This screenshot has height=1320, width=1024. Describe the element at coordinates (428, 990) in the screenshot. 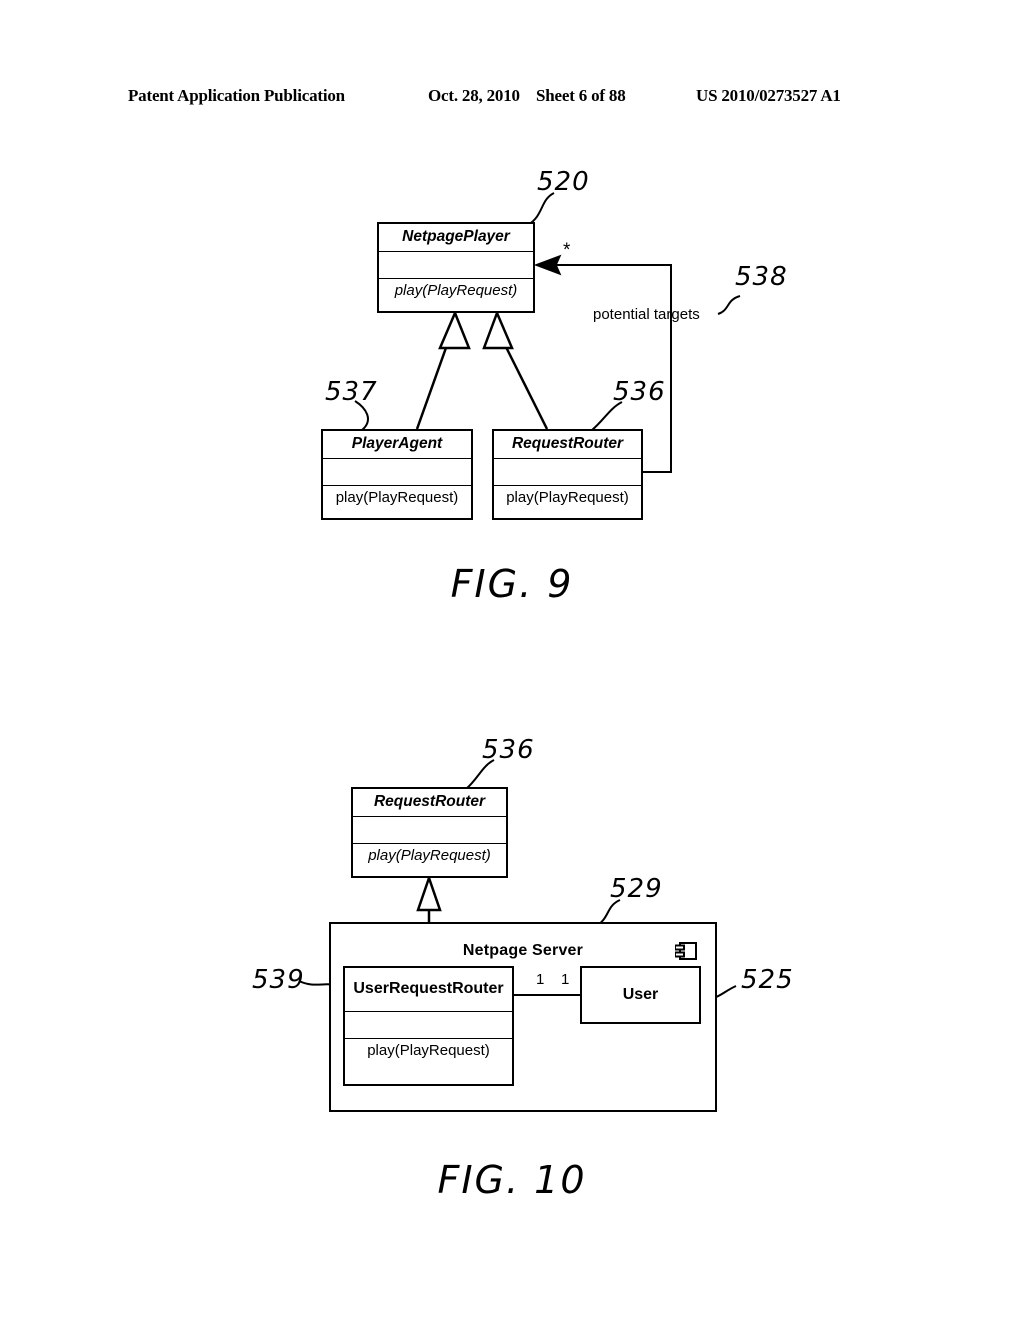

I see `class-userrequestrouter-name: UserRequestRouter` at that location.